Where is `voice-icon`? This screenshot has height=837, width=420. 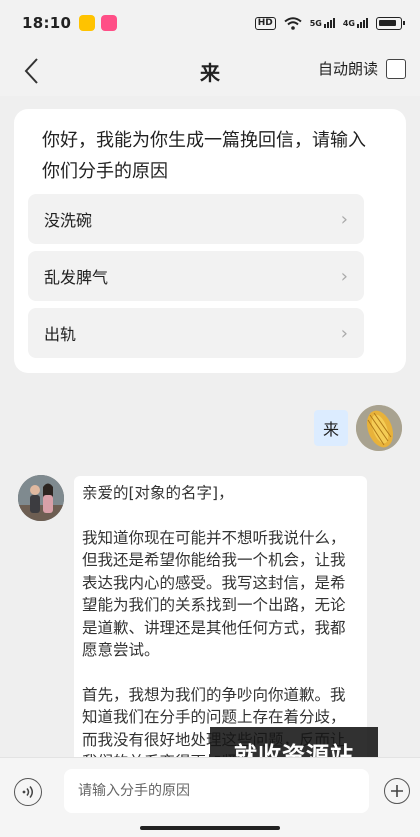 voice-icon is located at coordinates (27, 792).